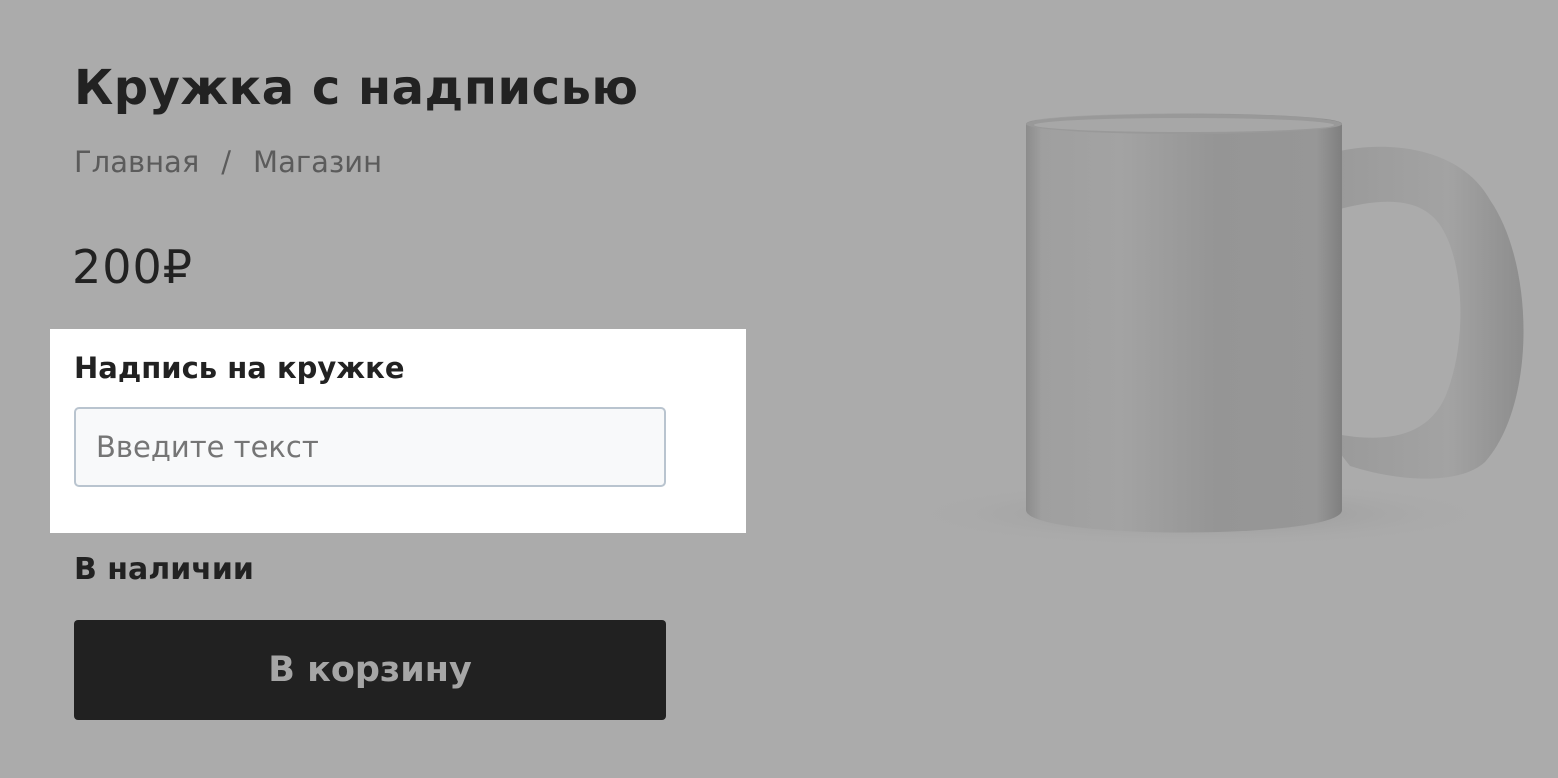 This screenshot has height=778, width=1558. I want to click on inscription-input, so click(370, 447).